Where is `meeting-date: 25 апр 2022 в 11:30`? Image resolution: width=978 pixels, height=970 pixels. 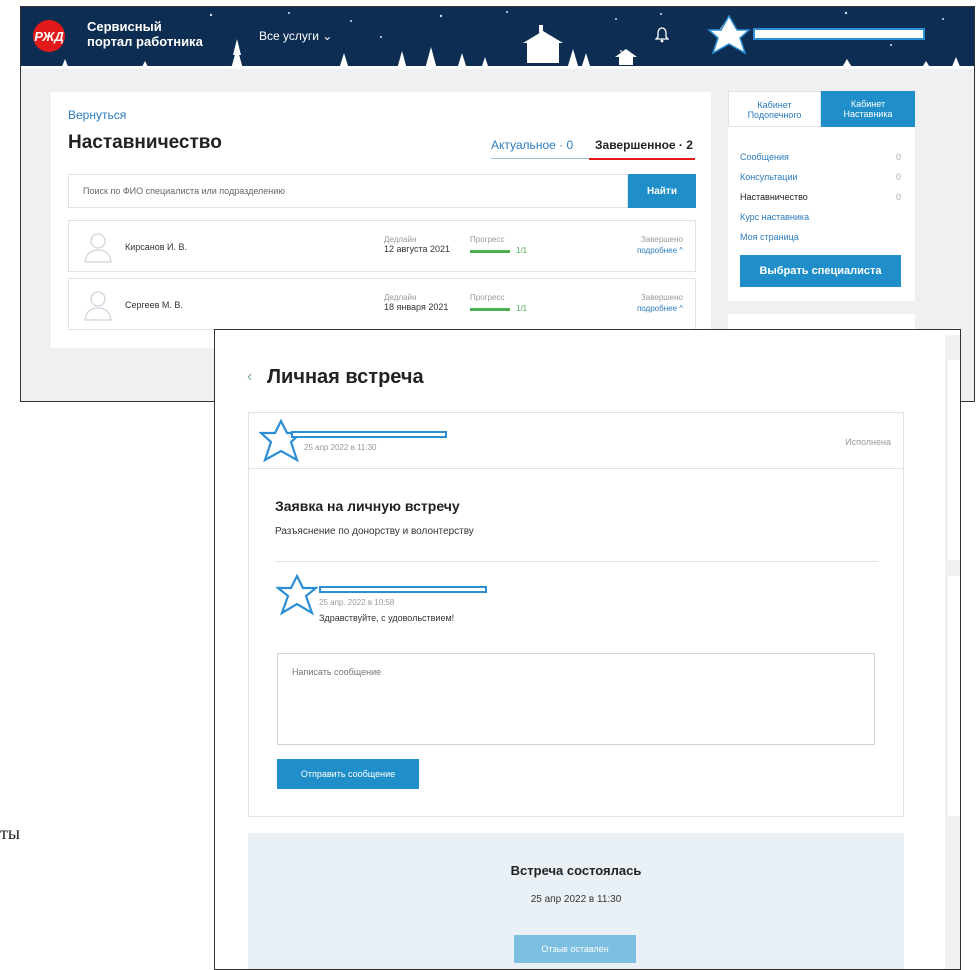 meeting-date: 25 апр 2022 в 11:30 is located at coordinates (340, 447).